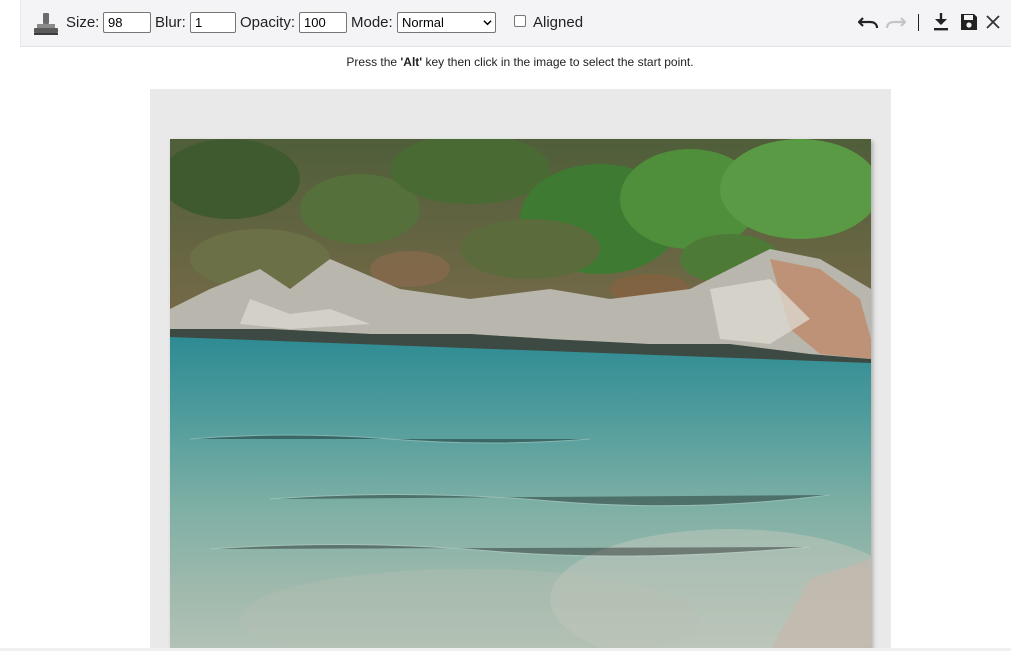  I want to click on size-label: Size:, so click(83, 22).